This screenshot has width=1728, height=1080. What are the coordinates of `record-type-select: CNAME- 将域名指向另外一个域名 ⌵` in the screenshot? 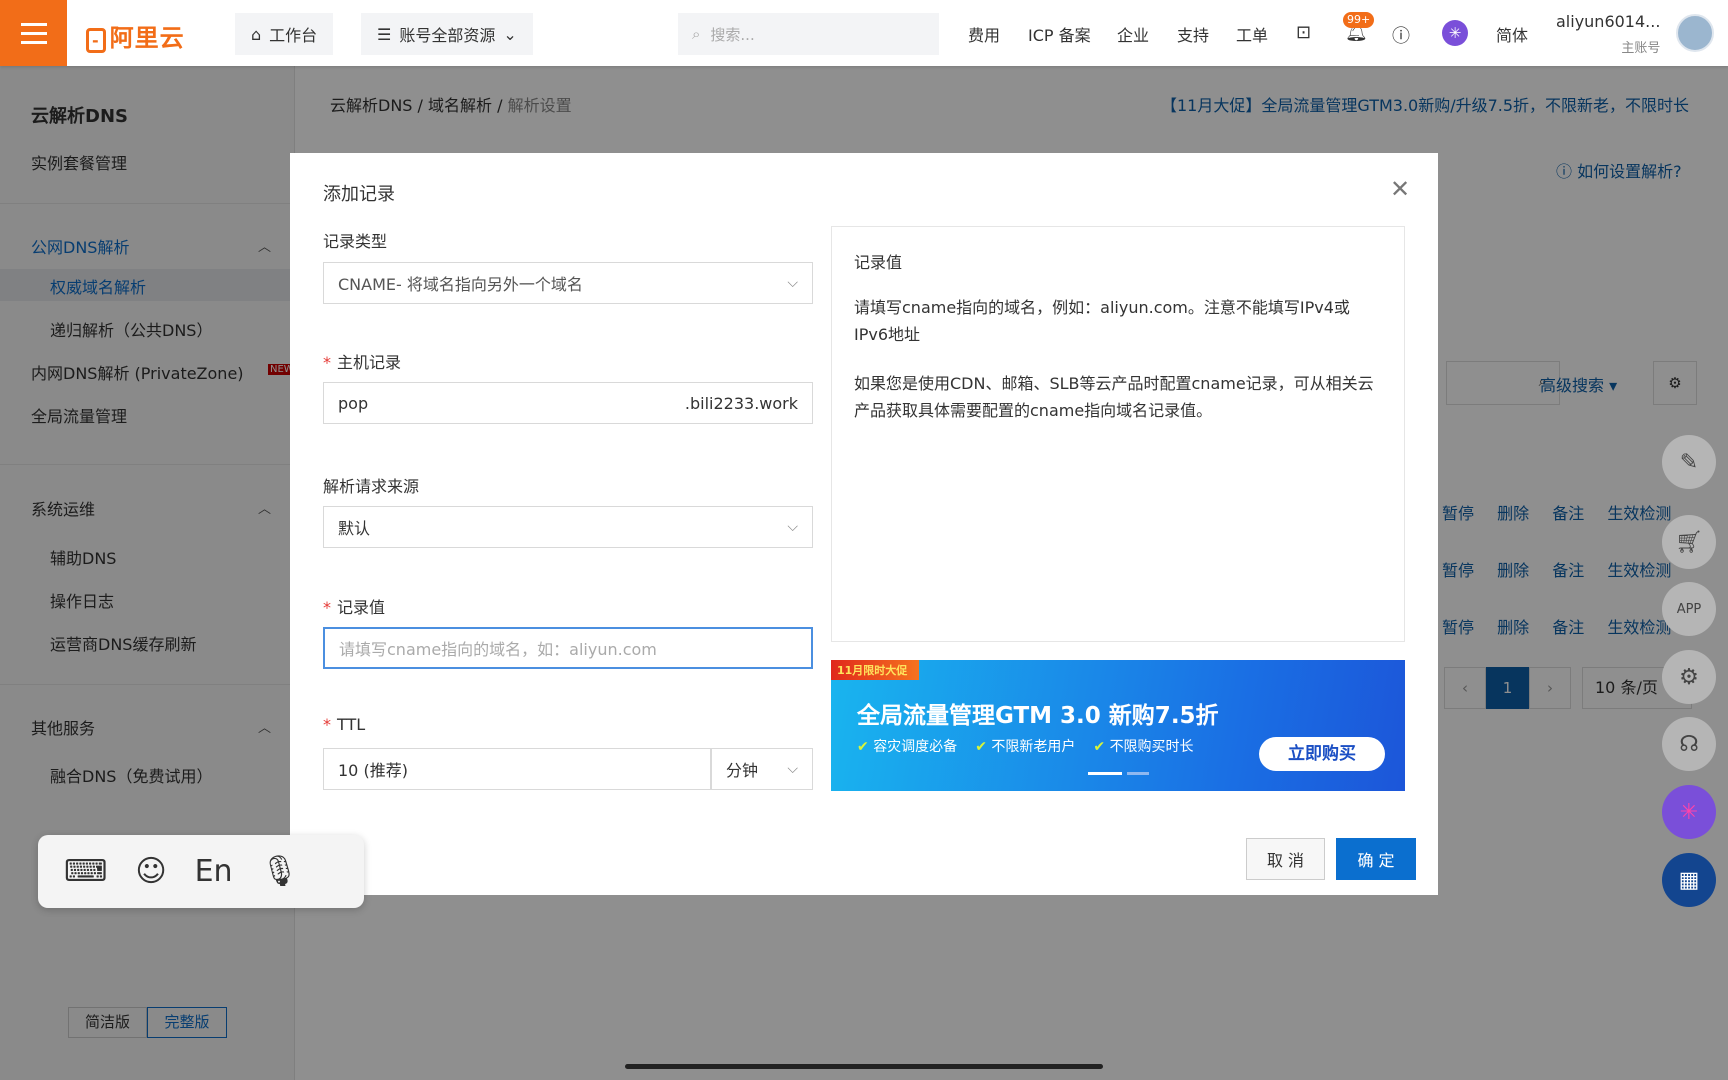 It's located at (568, 283).